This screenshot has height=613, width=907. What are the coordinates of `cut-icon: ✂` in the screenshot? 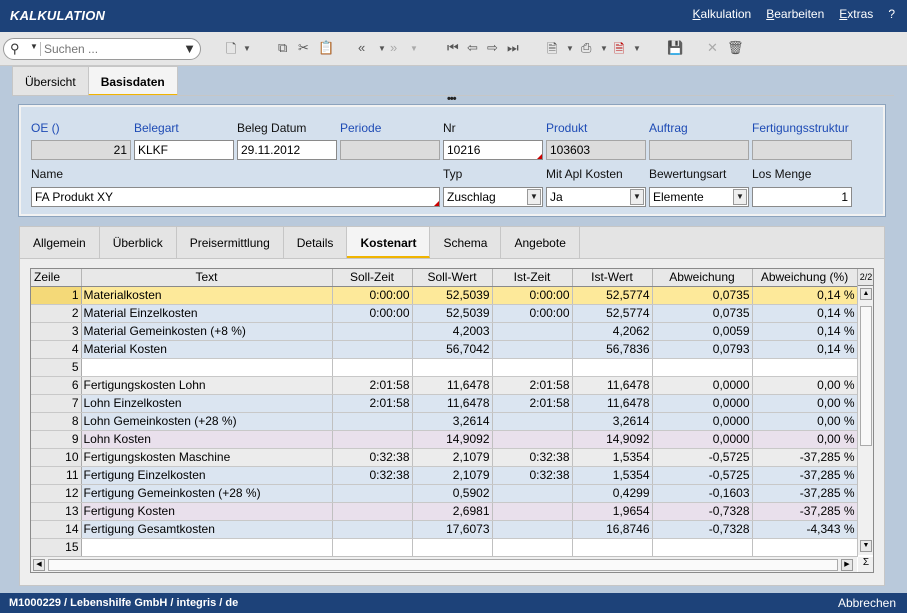 It's located at (303, 48).